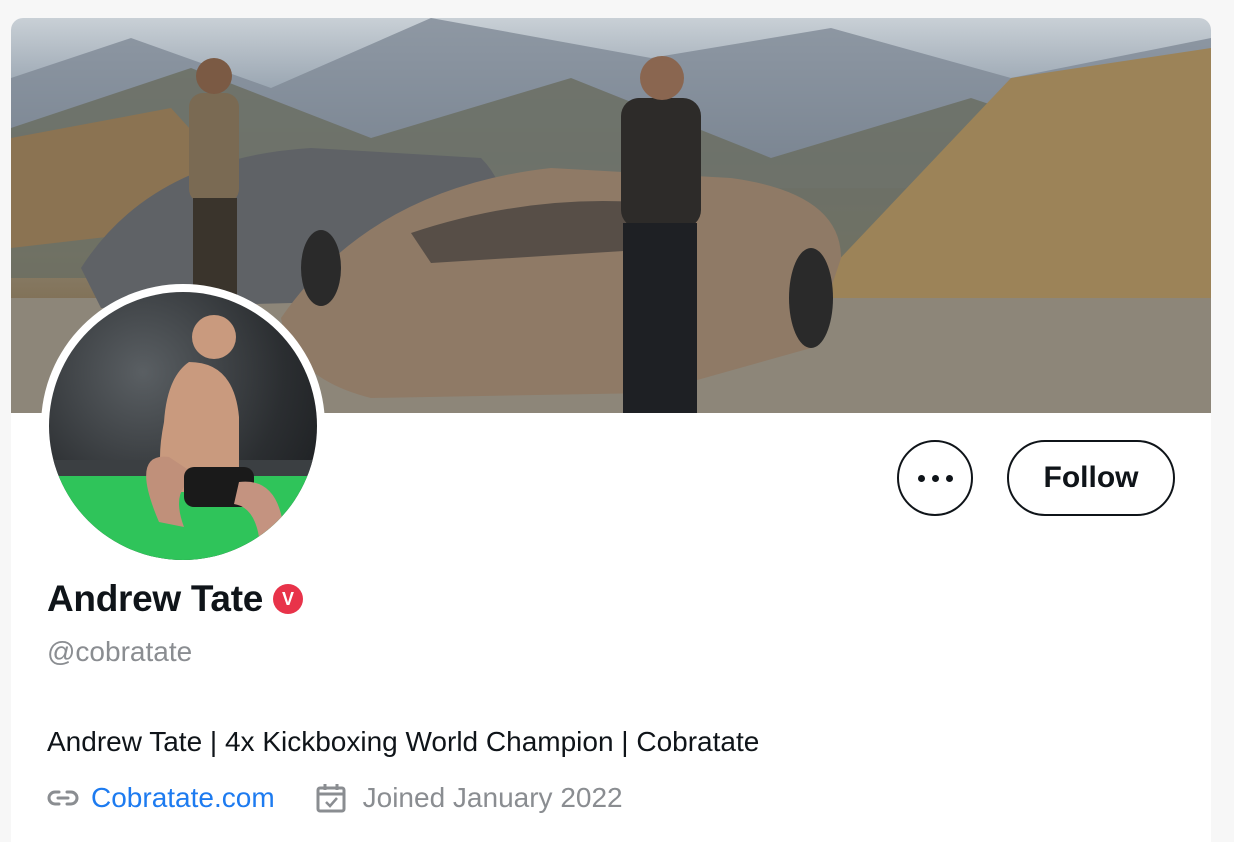  I want to click on profile-meta: Cobratate.com Joined January 2022, so click(335, 798).